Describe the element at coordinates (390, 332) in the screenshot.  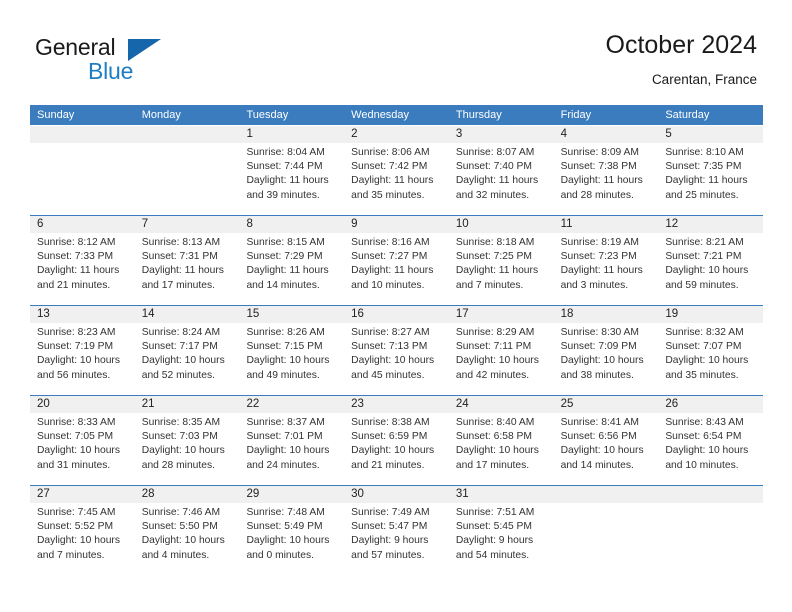
I see `sunrise-text: Sunrise: 8:27 AM` at that location.